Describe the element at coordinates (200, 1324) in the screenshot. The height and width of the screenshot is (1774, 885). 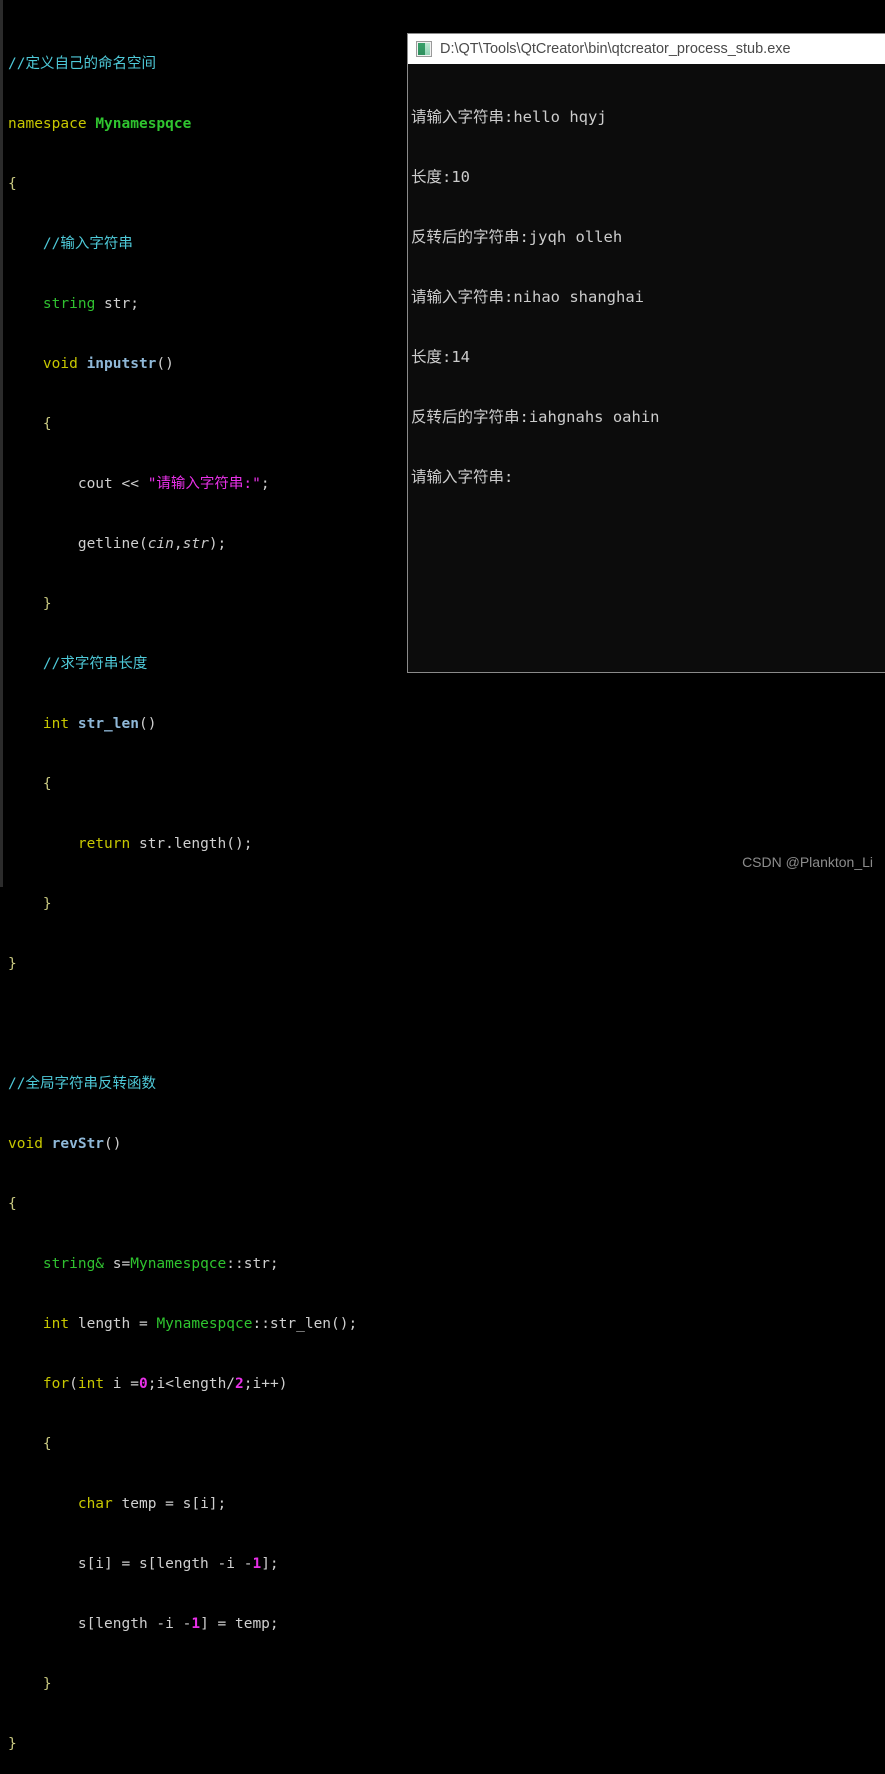
I see `code-line: int length = Mynamespqce::str_len();` at that location.